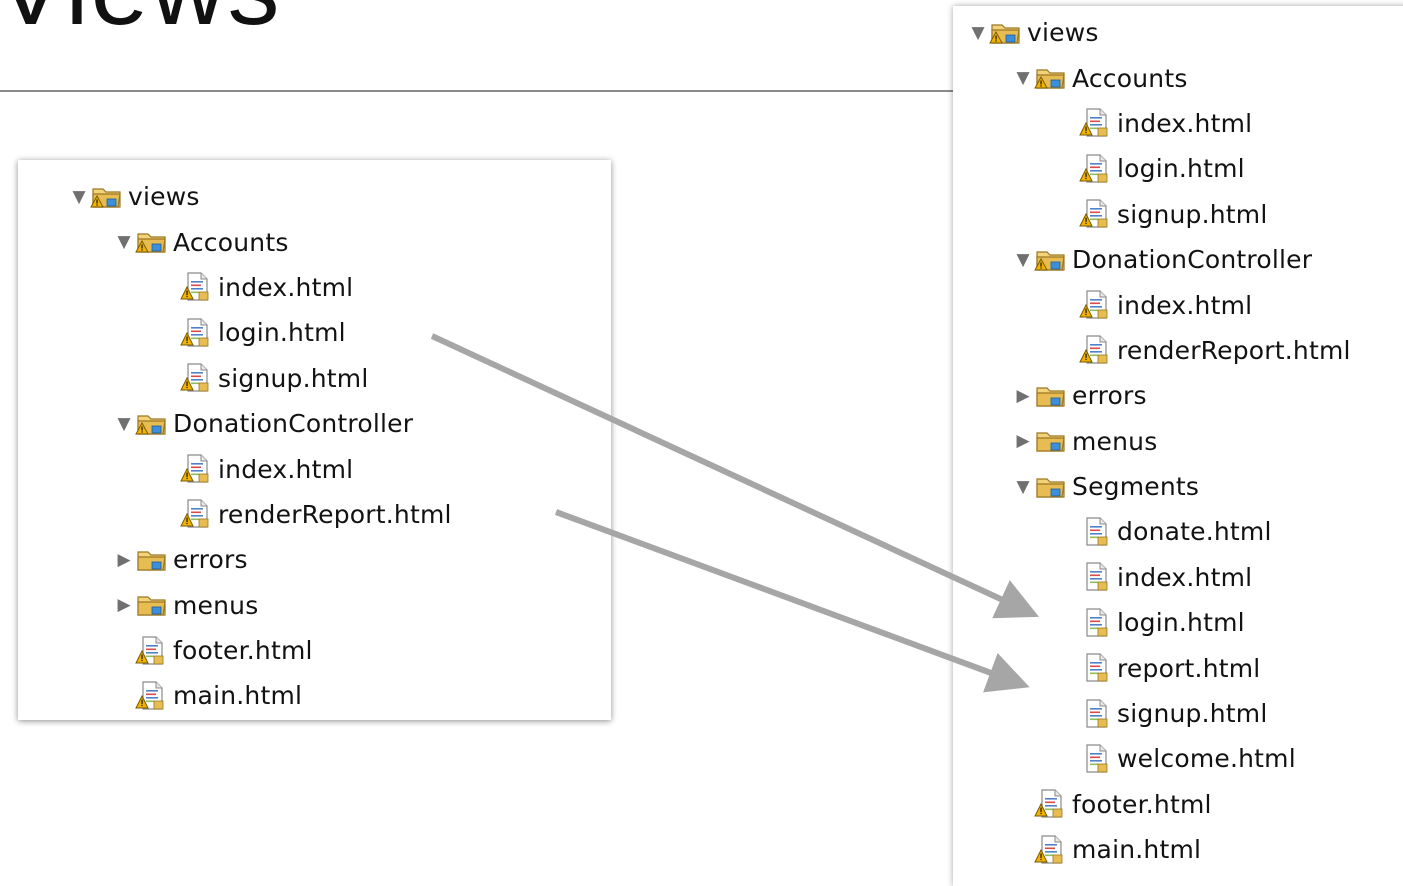 The width and height of the screenshot is (1403, 886). I want to click on tree-folder-item: ▼ Segments, so click(1152, 486).